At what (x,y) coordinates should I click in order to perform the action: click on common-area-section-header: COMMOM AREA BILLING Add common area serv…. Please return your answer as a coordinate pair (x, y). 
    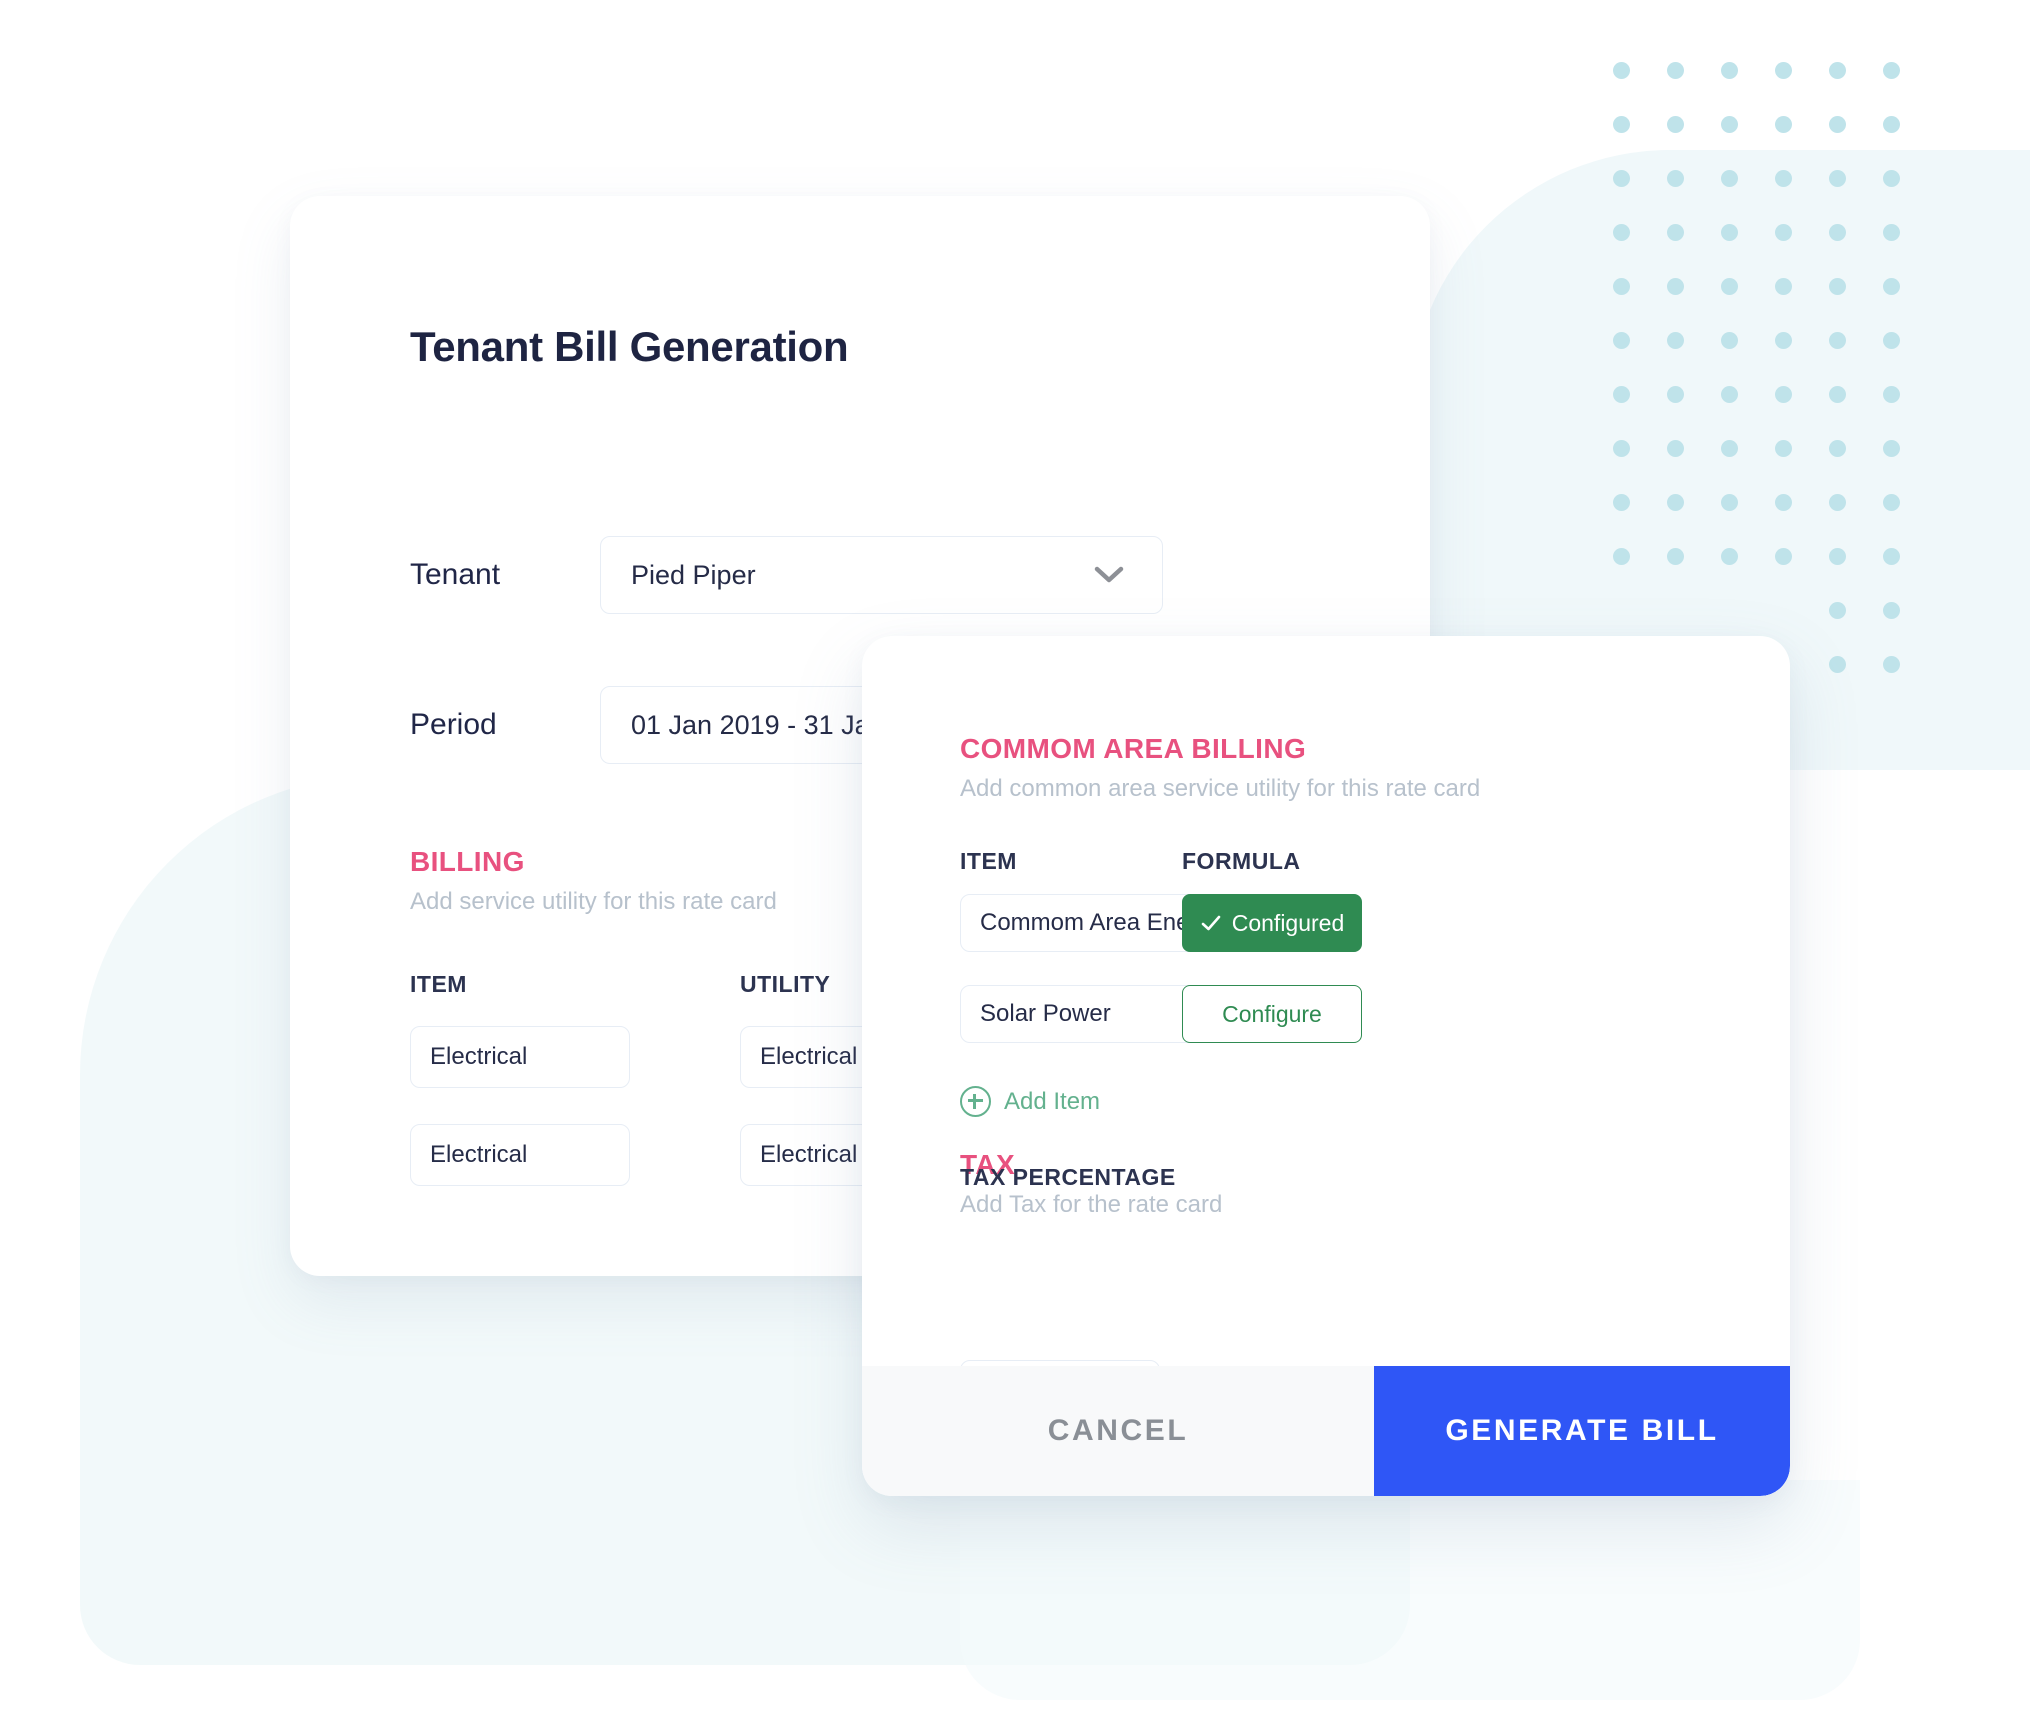
    Looking at the image, I should click on (1220, 768).